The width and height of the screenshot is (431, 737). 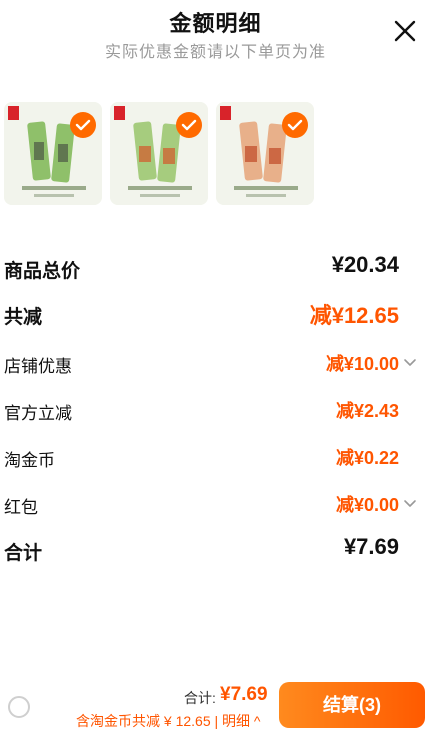 I want to click on row-sum: 合计 ¥7.69, so click(x=215, y=552).